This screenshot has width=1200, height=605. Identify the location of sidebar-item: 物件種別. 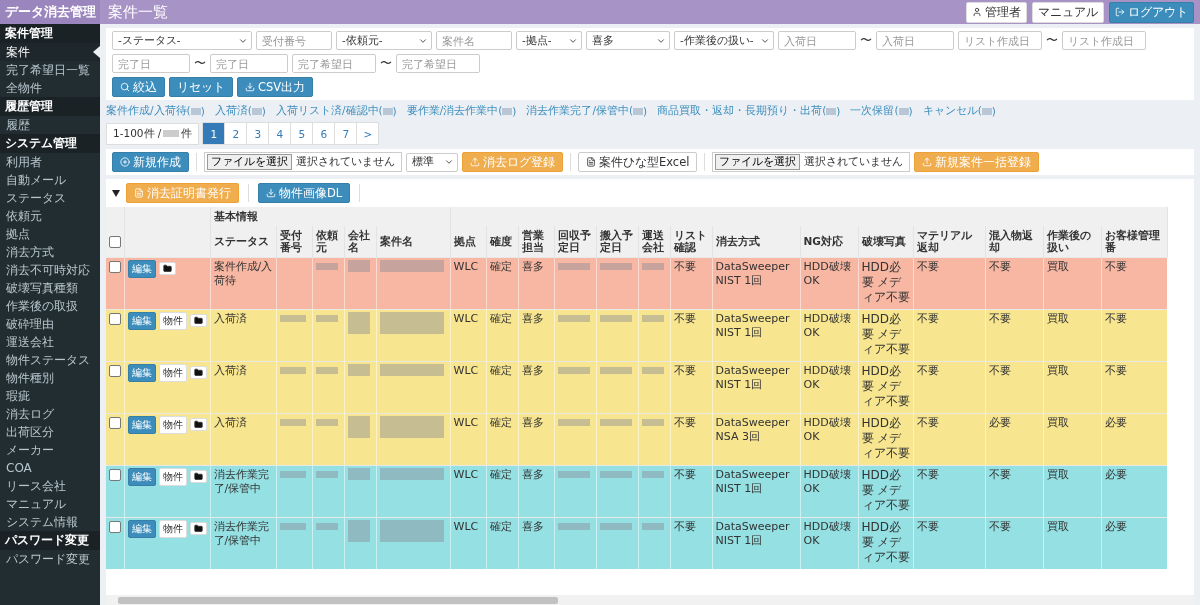
(50, 378).